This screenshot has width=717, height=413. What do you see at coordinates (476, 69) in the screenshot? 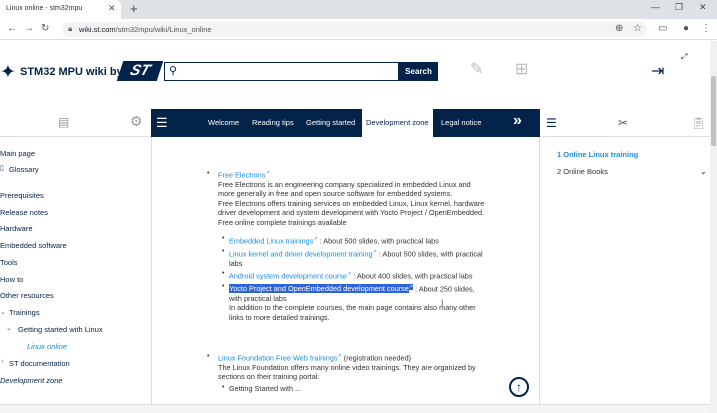
I see `edit-page-icon: ✎` at bounding box center [476, 69].